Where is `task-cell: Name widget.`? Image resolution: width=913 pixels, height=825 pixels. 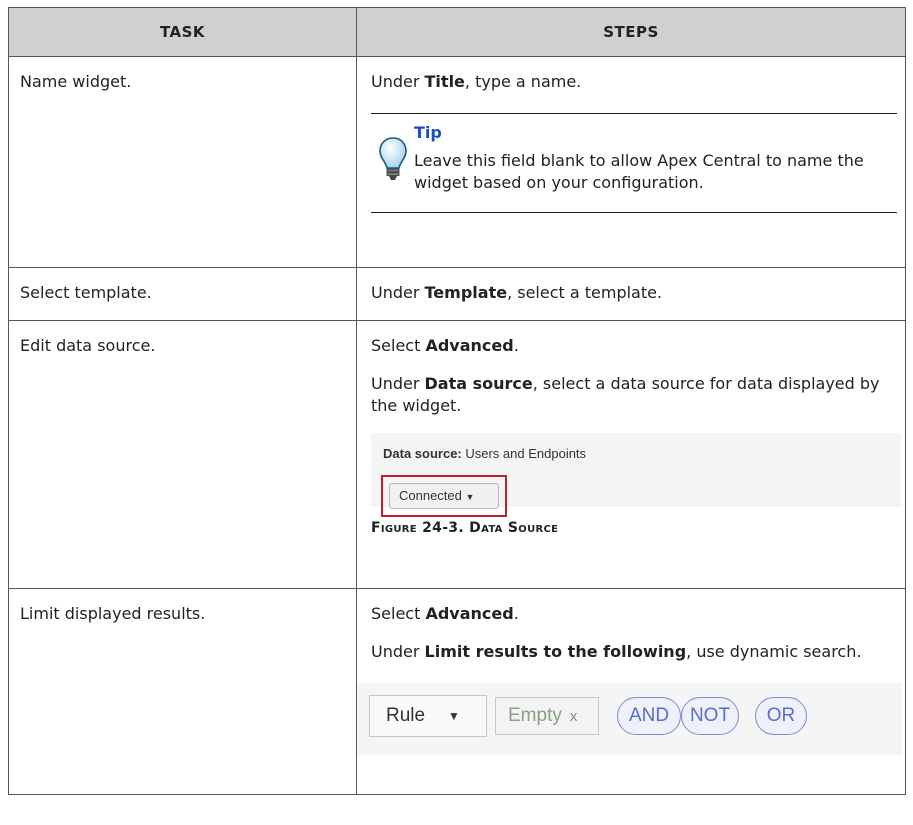 task-cell: Name widget. is located at coordinates (182, 162).